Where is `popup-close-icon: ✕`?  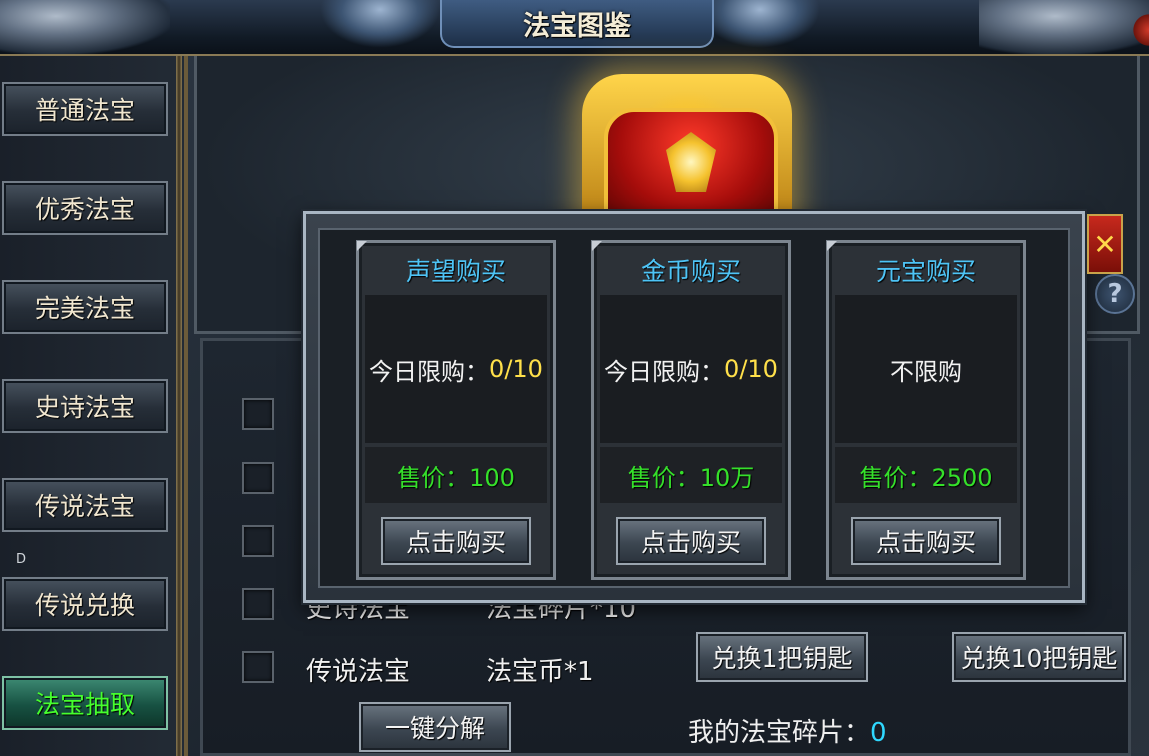 popup-close-icon: ✕ is located at coordinates (1105, 244).